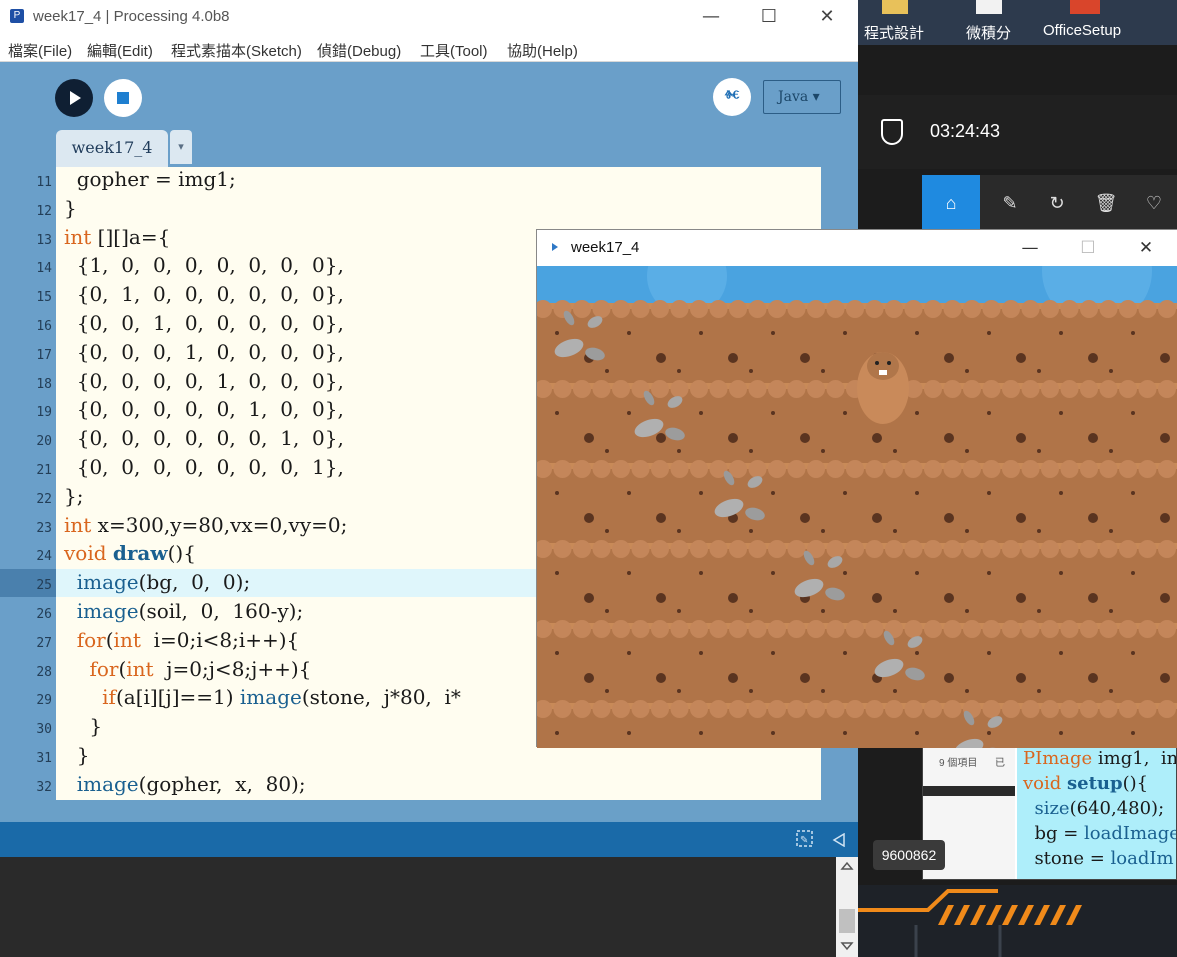 Image resolution: width=1177 pixels, height=957 pixels. I want to click on processing-app-icon: P, so click(17, 16).